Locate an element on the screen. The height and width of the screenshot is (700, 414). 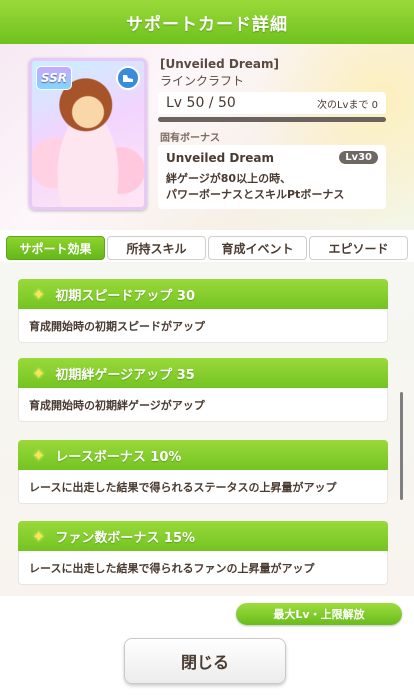
support-card-image: SSR is located at coordinates (88, 134).